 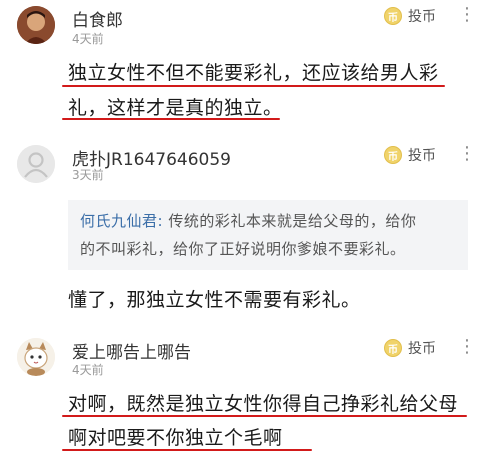 What do you see at coordinates (214, 300) in the screenshot?
I see `comment-text-line: 懂了，那独立女性不需要有彩礼。` at bounding box center [214, 300].